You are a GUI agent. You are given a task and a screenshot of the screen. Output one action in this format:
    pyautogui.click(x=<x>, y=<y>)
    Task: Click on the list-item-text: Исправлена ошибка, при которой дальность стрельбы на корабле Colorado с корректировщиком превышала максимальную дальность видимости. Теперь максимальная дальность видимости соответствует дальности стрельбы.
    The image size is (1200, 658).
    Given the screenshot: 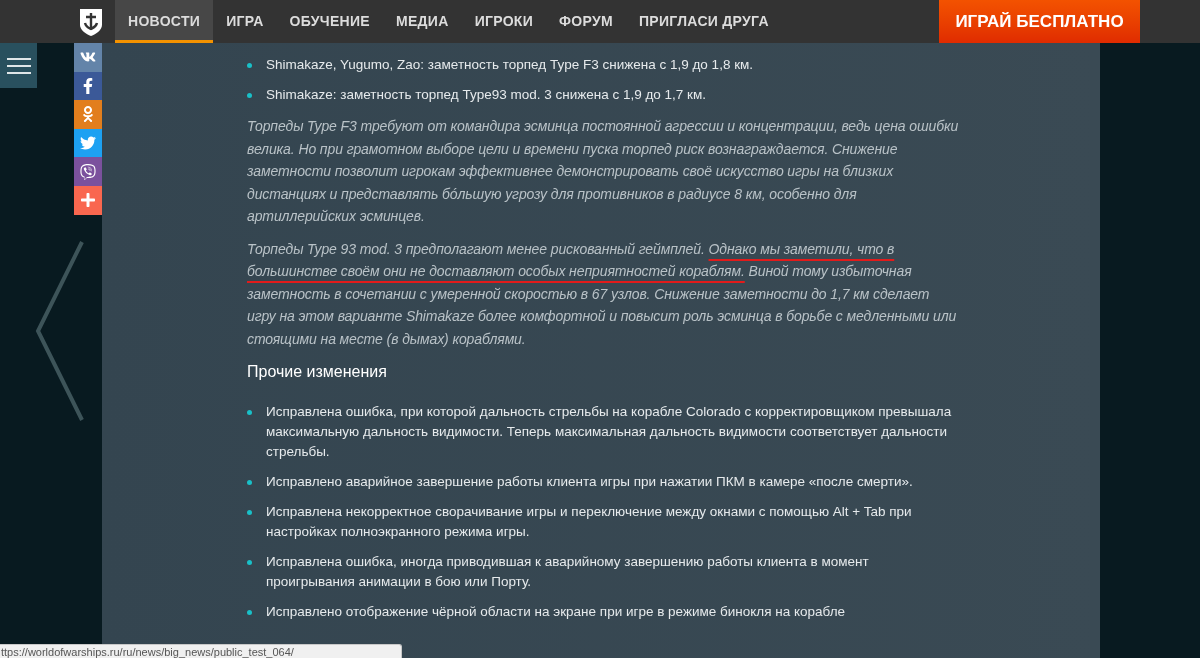 What is the action you would take?
    pyautogui.click(x=609, y=432)
    